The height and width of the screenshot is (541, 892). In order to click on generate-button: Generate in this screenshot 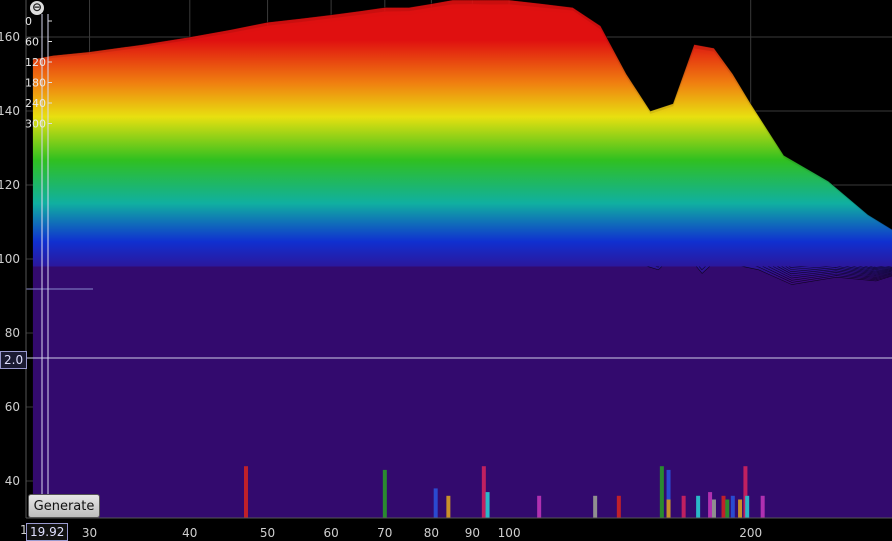, I will do `click(64, 506)`.